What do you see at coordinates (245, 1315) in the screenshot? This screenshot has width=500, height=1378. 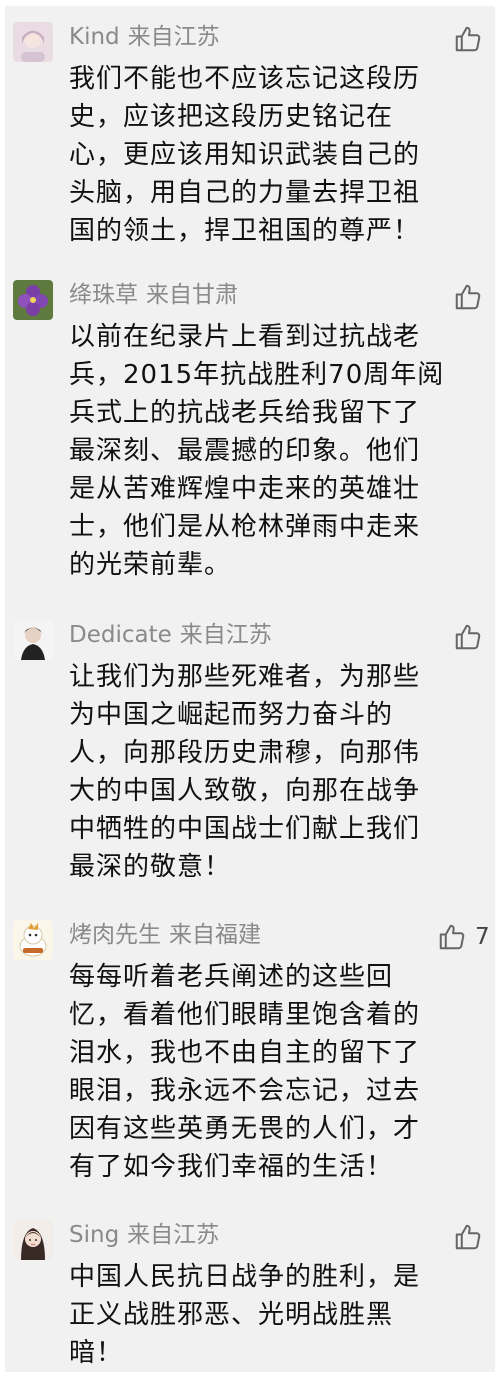 I see `comment-text: 中国人民抗日战争的胜利，是 正义战胜邪恶、光明战胜黑 暗！` at bounding box center [245, 1315].